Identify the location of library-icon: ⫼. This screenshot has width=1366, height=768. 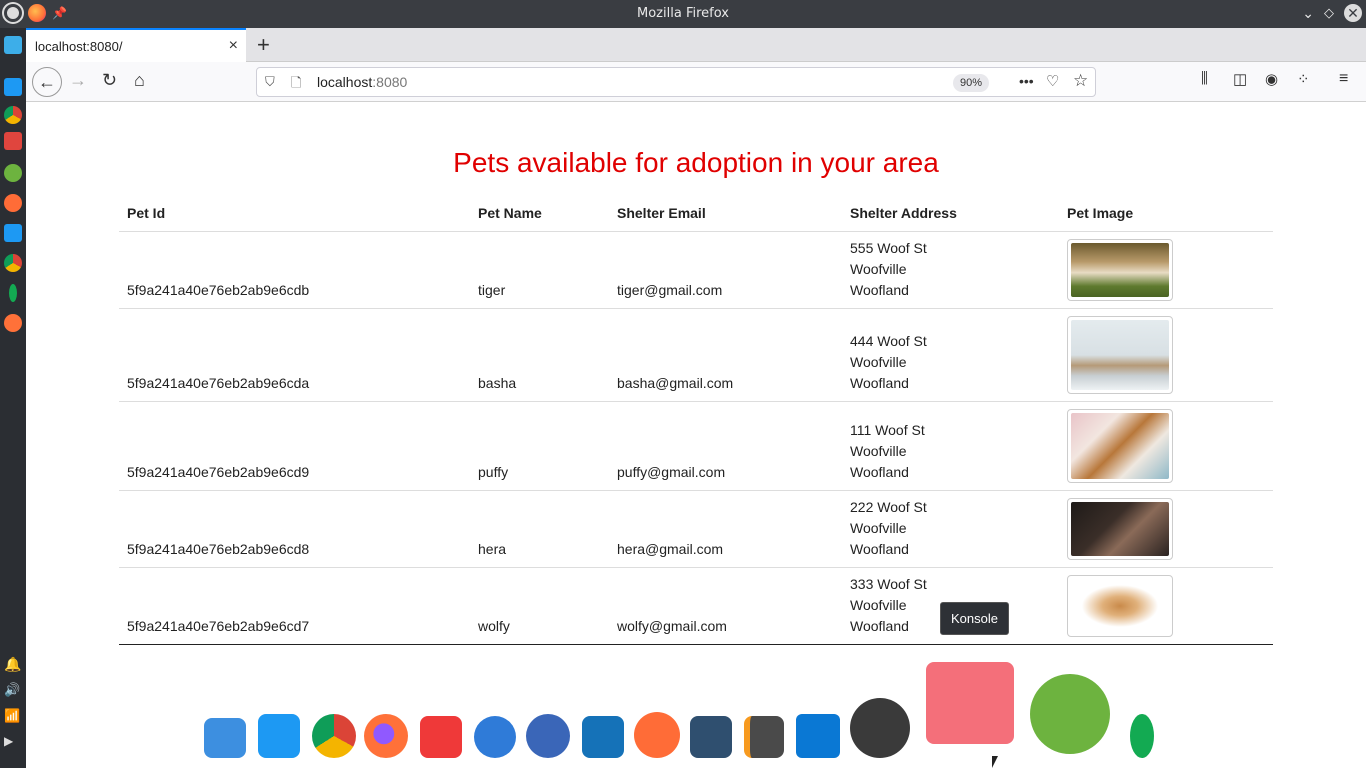
(1204, 78).